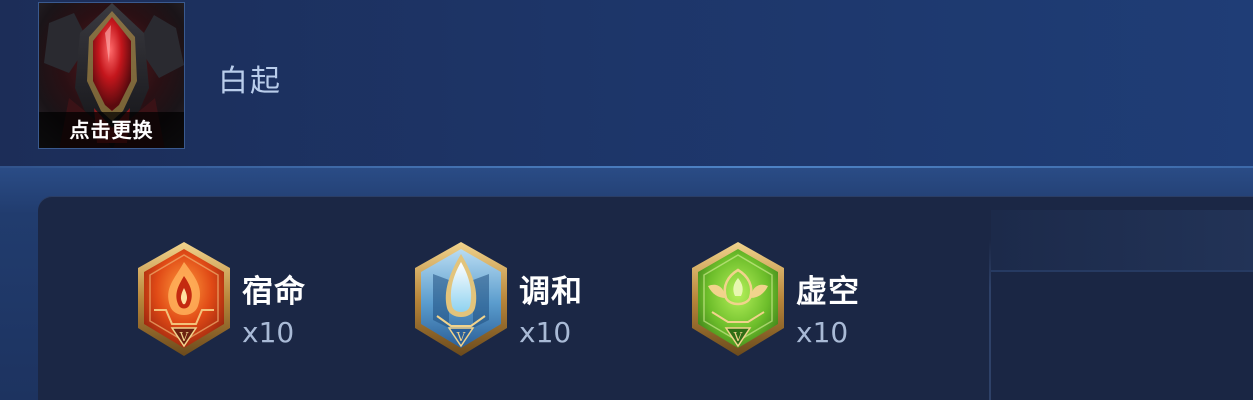 This screenshot has width=1253, height=400. I want to click on hero-avatar-button: 点击更换, so click(111, 75).